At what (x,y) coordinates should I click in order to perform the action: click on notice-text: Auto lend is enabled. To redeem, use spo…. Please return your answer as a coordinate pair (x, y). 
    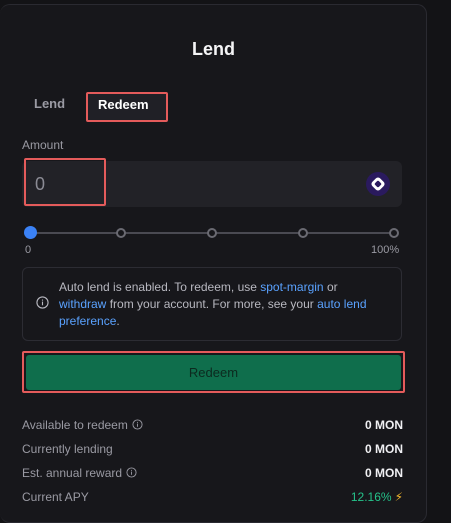
    Looking at the image, I should click on (213, 304).